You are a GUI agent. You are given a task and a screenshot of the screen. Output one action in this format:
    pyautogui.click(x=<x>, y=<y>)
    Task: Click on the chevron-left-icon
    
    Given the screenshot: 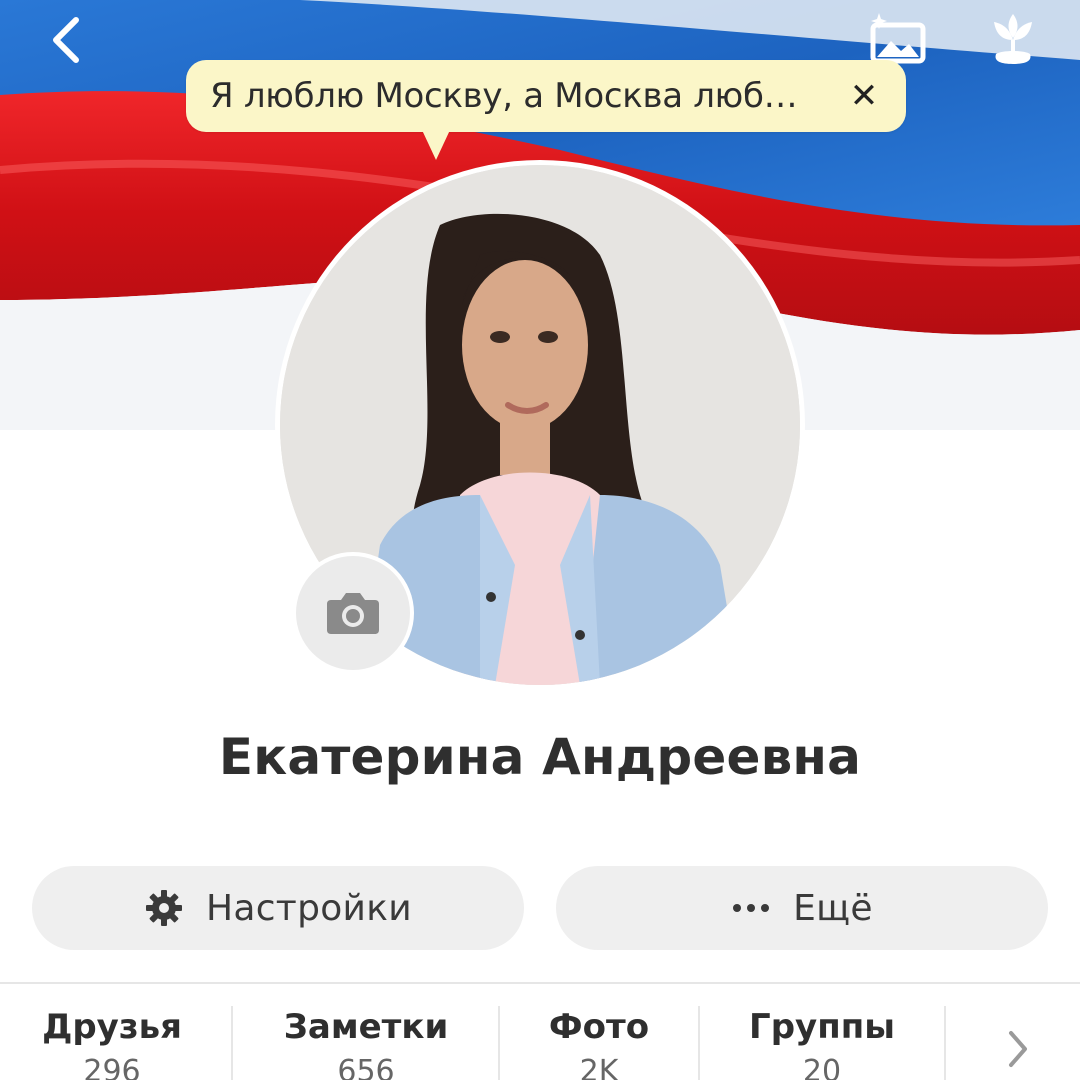 What is the action you would take?
    pyautogui.click(x=66, y=40)
    